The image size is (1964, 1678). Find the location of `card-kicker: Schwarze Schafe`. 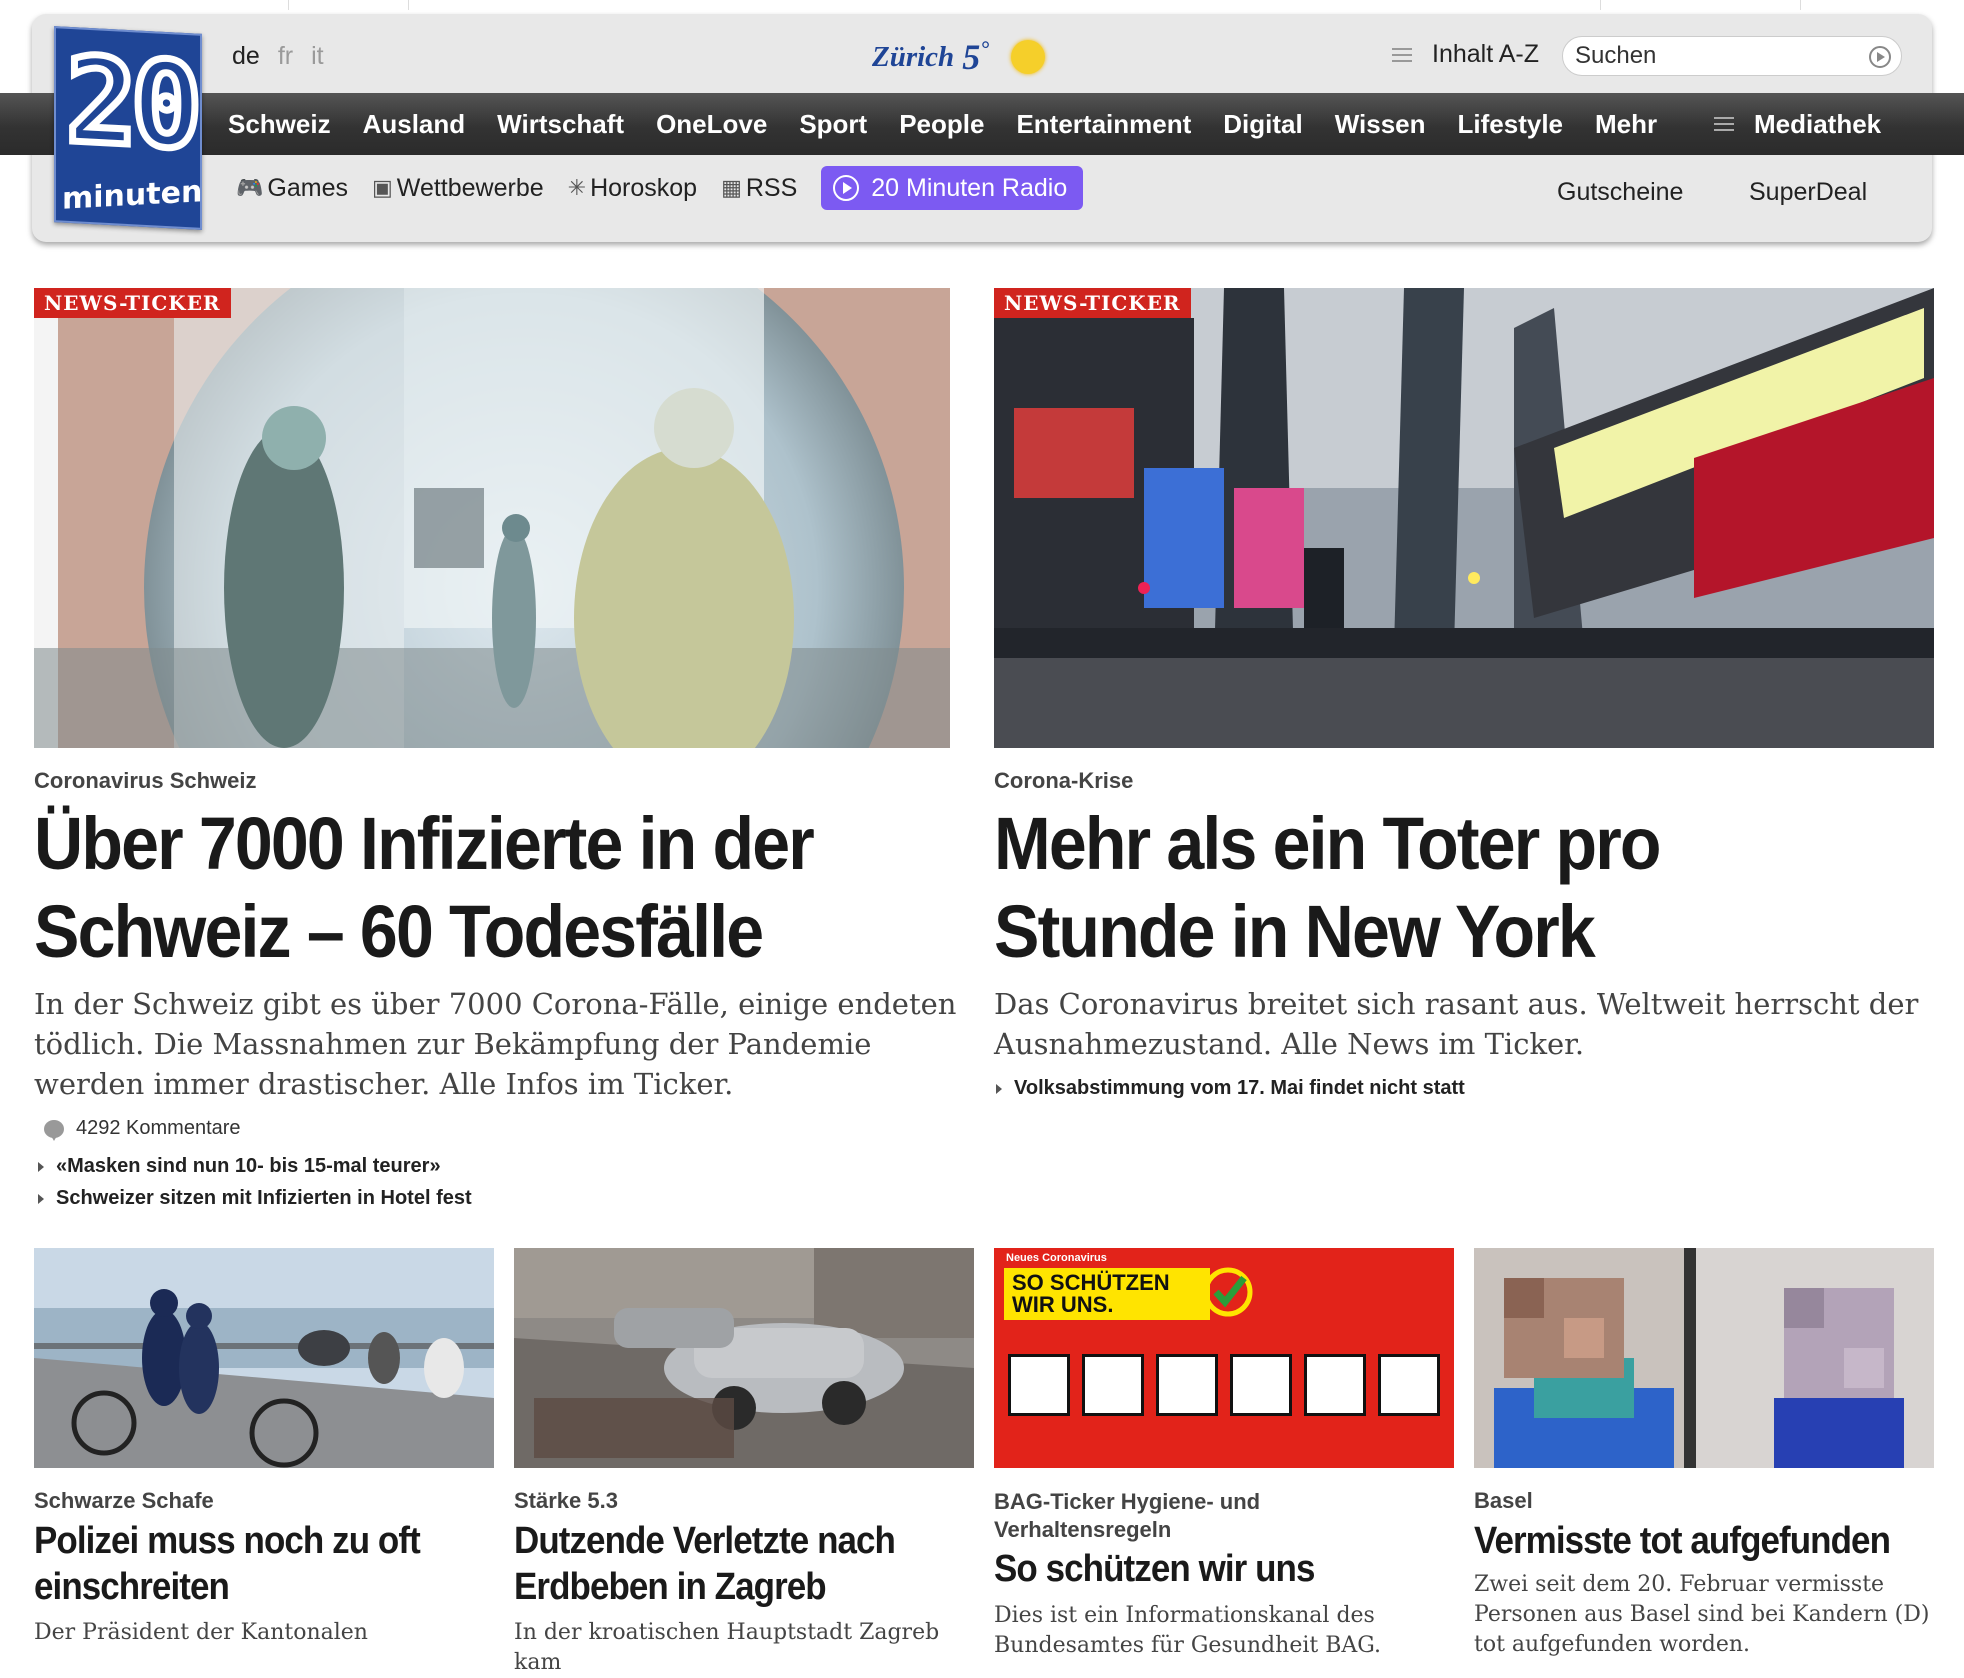

card-kicker: Schwarze Schafe is located at coordinates (124, 1500).